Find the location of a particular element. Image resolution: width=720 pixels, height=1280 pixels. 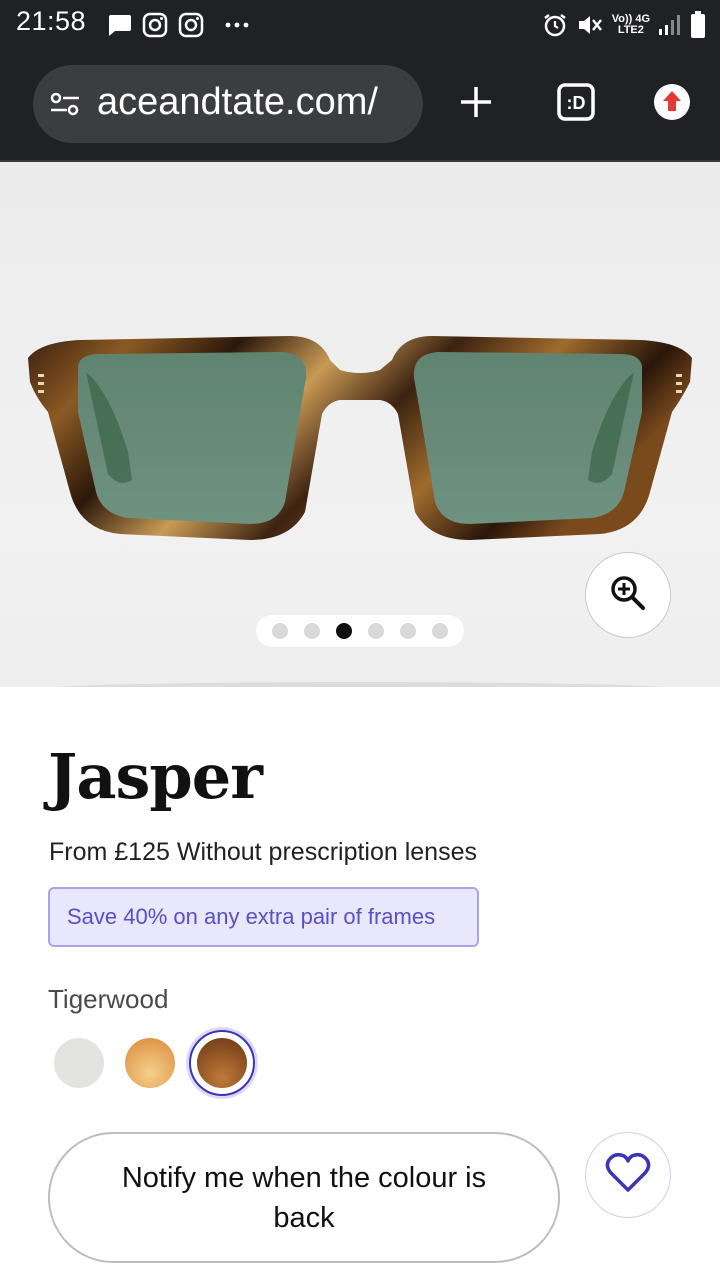

network-indicator: Vo)) 4G LTE2 is located at coordinates (631, 25).